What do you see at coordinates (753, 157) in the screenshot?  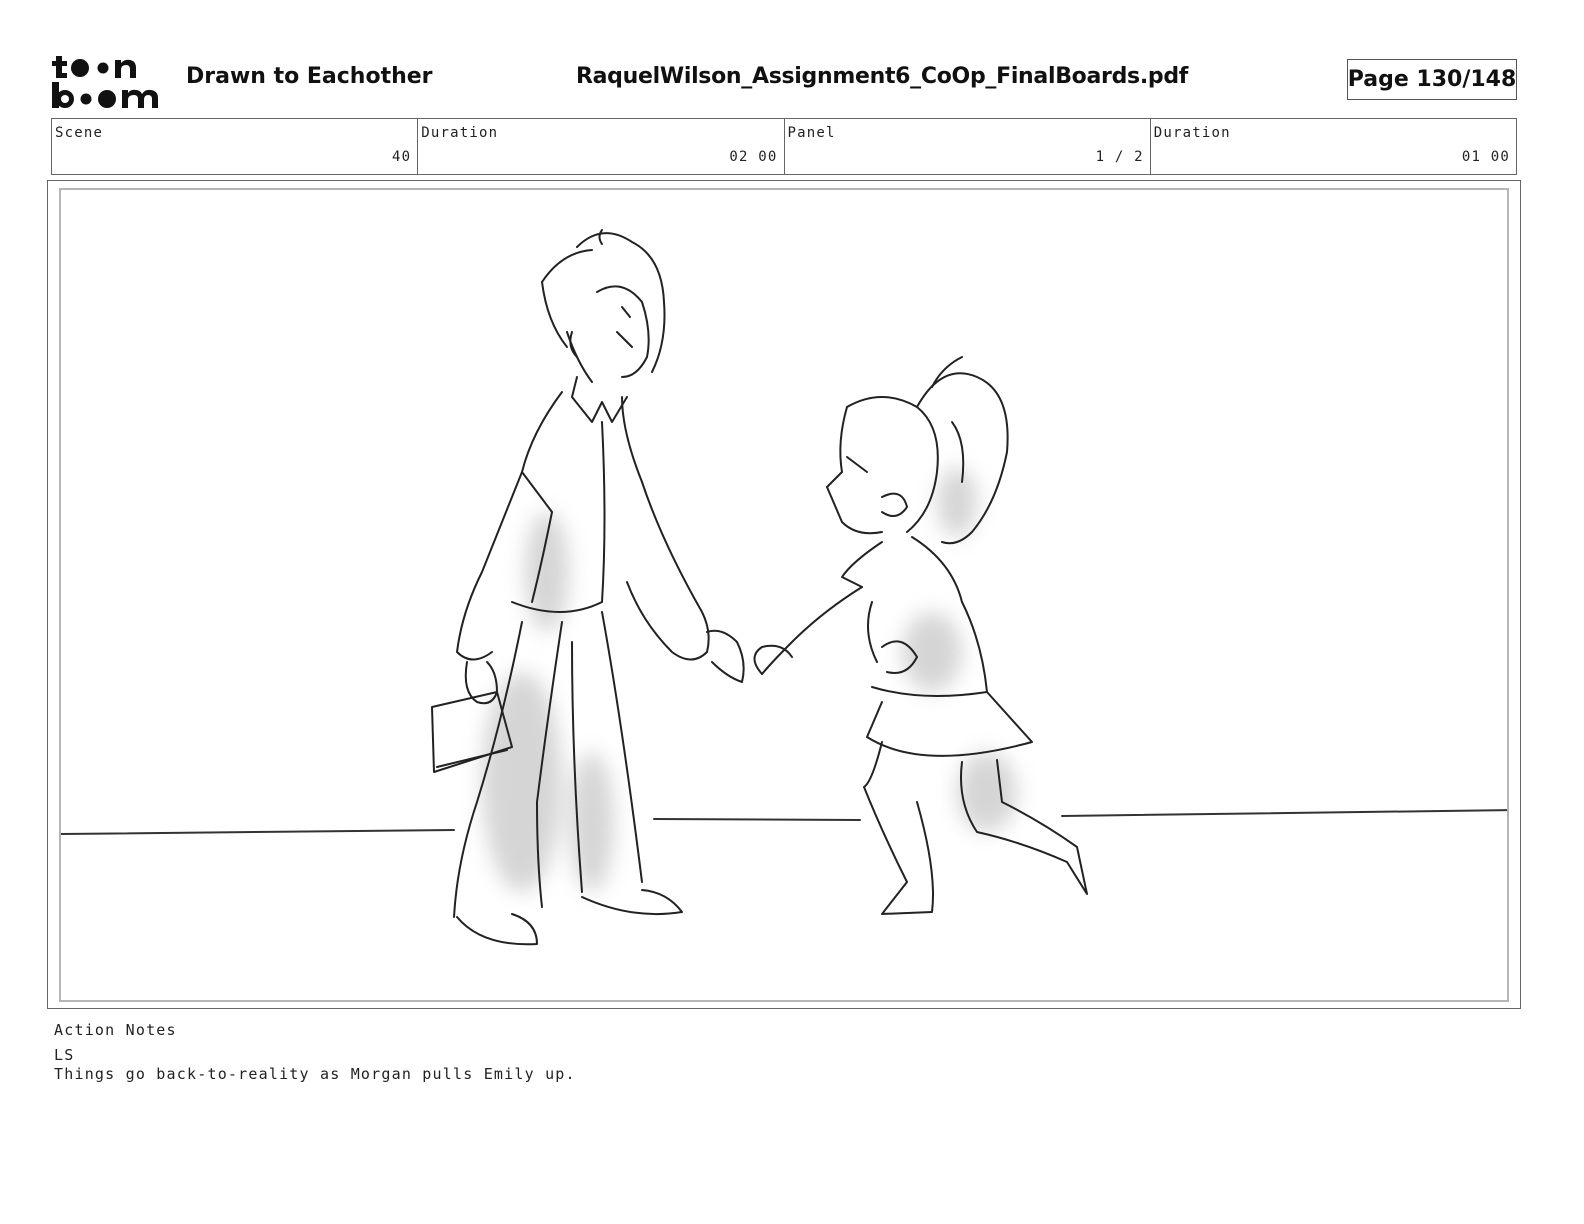 I see `scene-duration-value: 02 00` at bounding box center [753, 157].